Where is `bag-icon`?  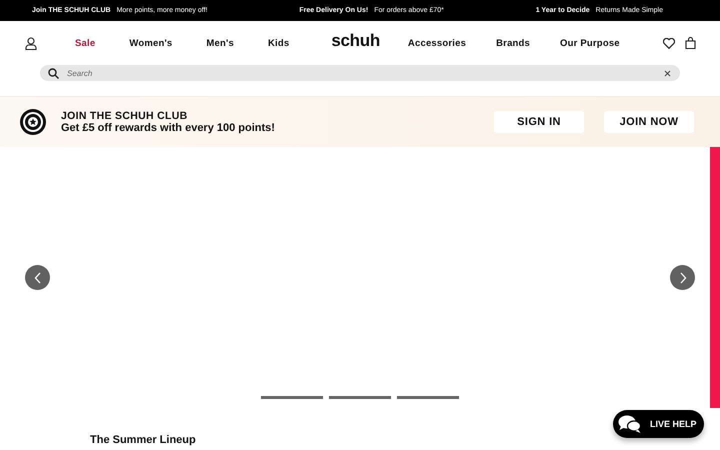
bag-icon is located at coordinates (690, 43).